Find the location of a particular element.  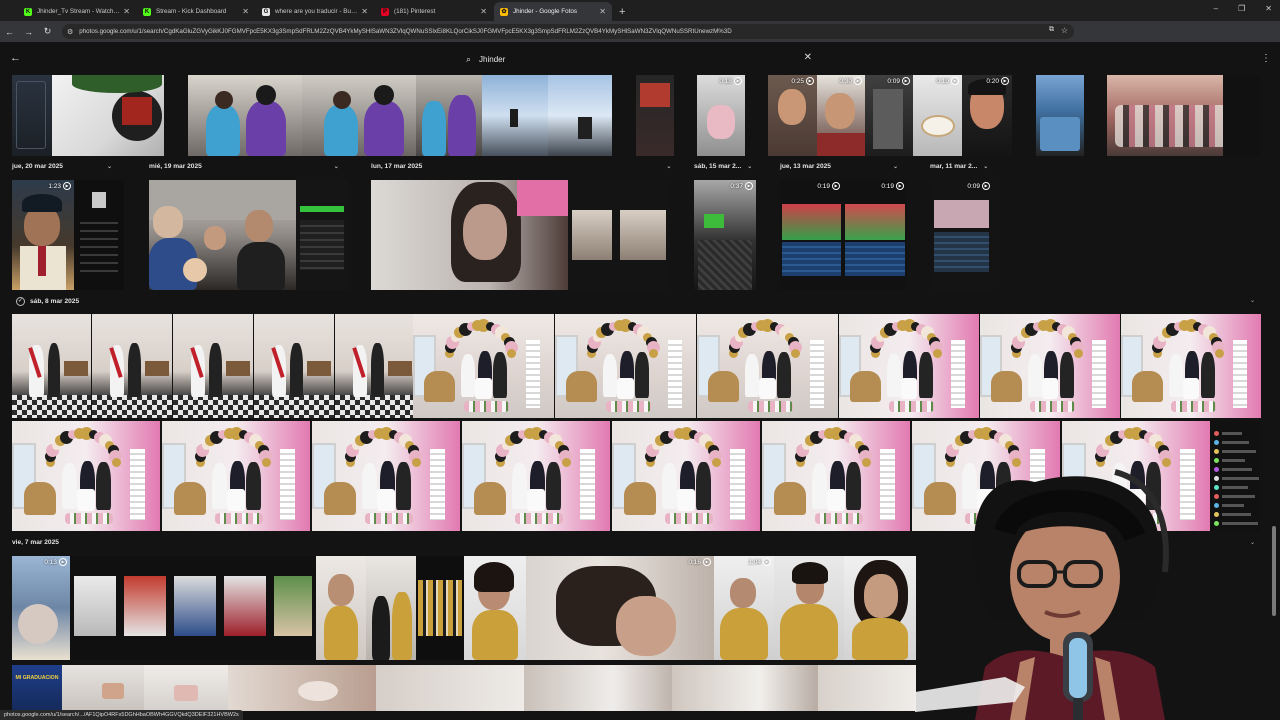

browser-tab: P (181) Pinterest ✕ is located at coordinates (434, 11).